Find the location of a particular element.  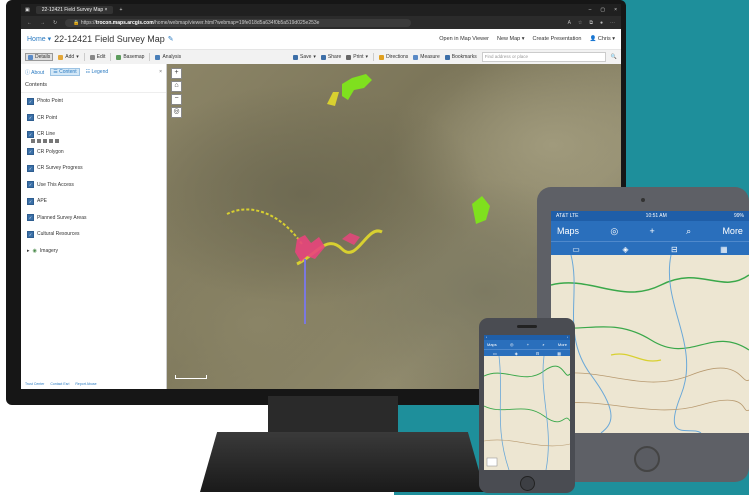

measure-icon: ⊟ is located at coordinates (674, 249).